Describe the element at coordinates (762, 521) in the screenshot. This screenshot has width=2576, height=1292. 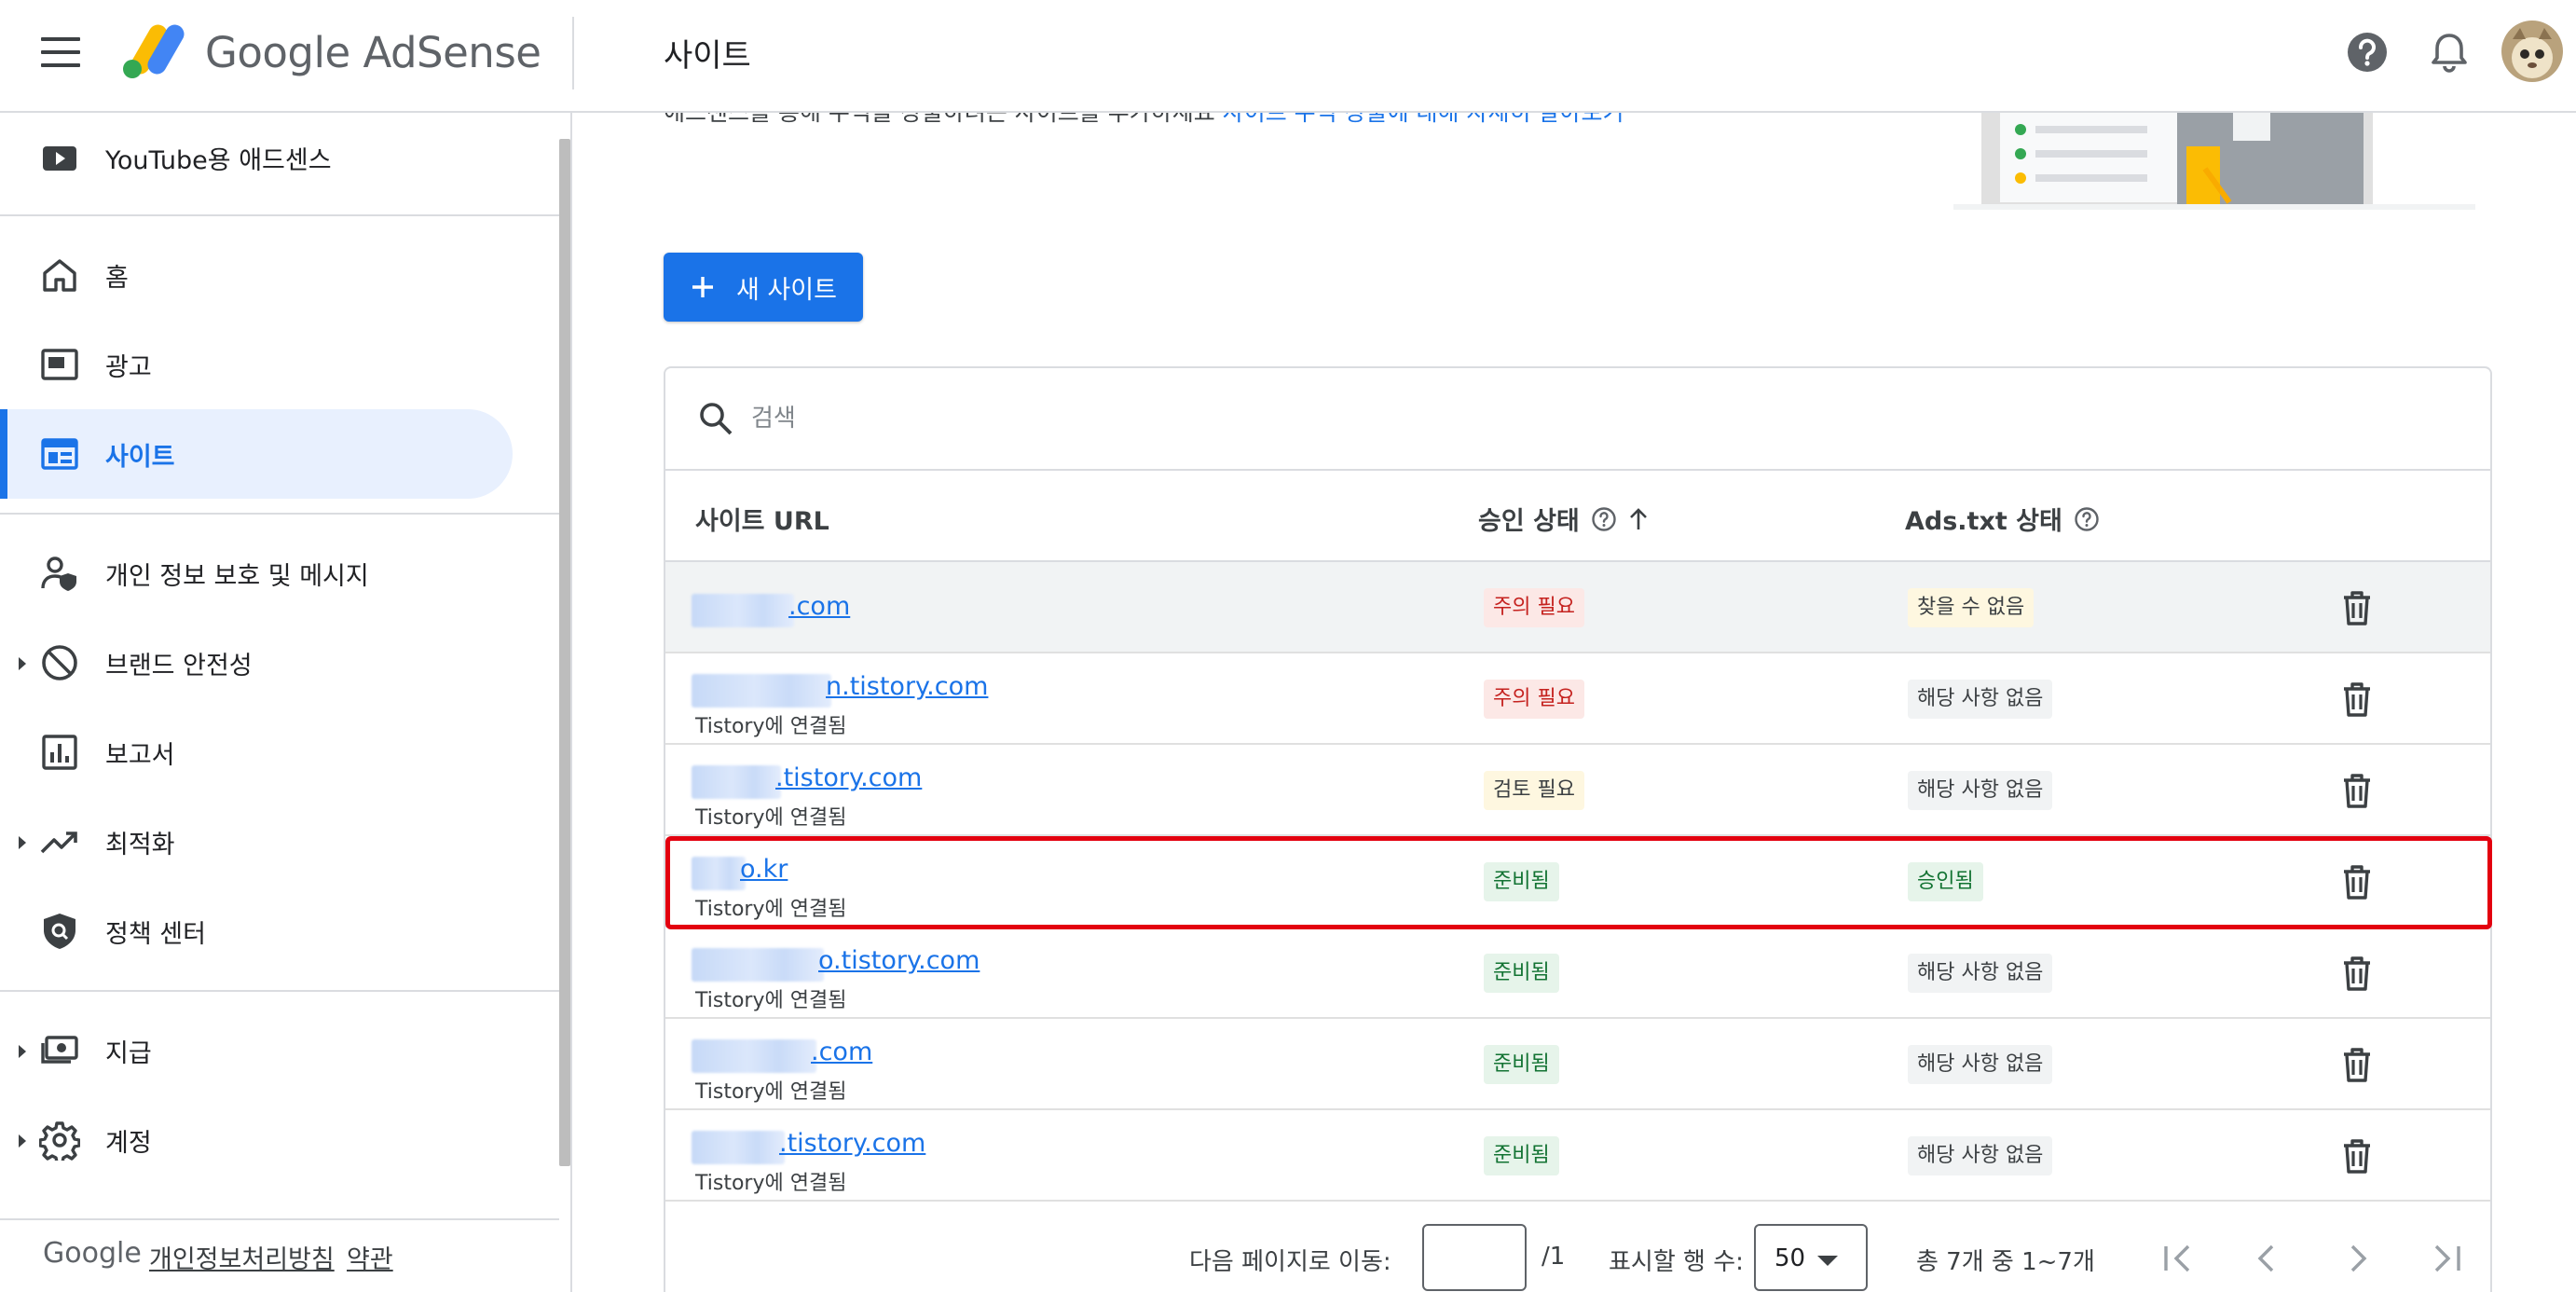
I see `column-header-label: 사이트 URL` at that location.